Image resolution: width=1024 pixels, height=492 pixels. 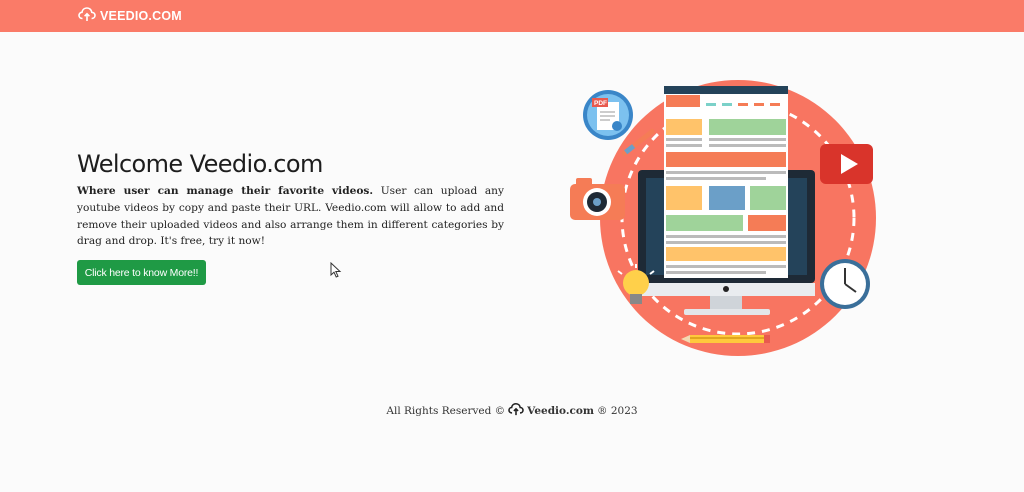 I want to click on pencil-icon, so click(x=725, y=339).